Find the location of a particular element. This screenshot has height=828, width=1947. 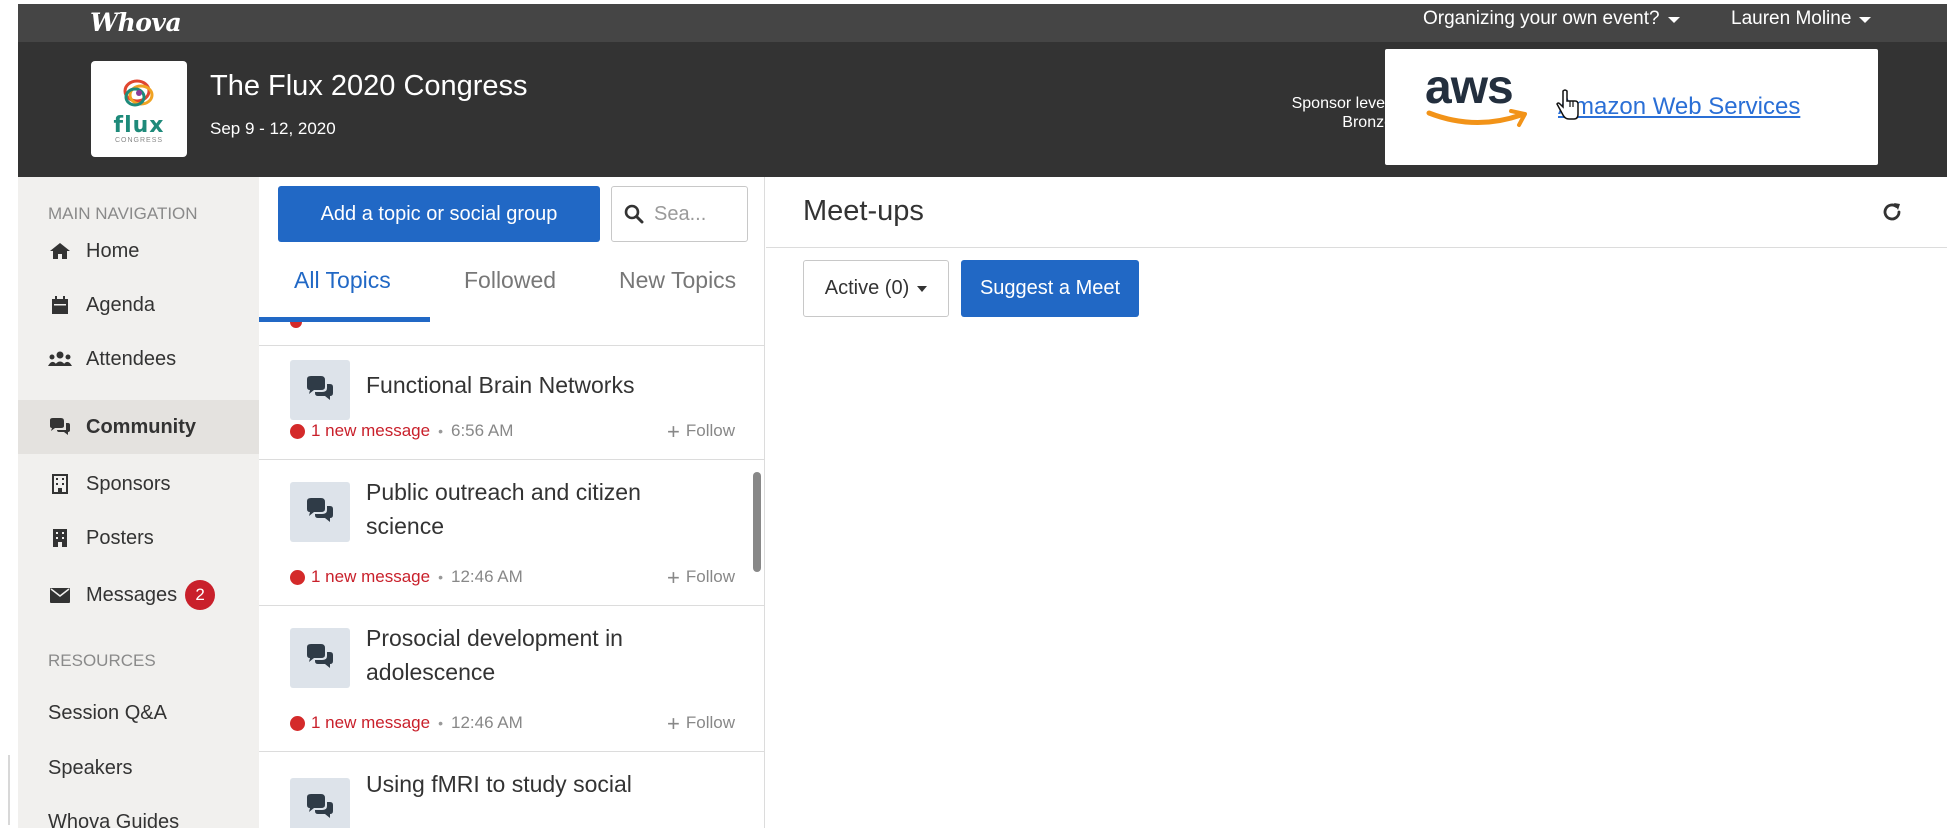

refresh-icon is located at coordinates (1892, 212).